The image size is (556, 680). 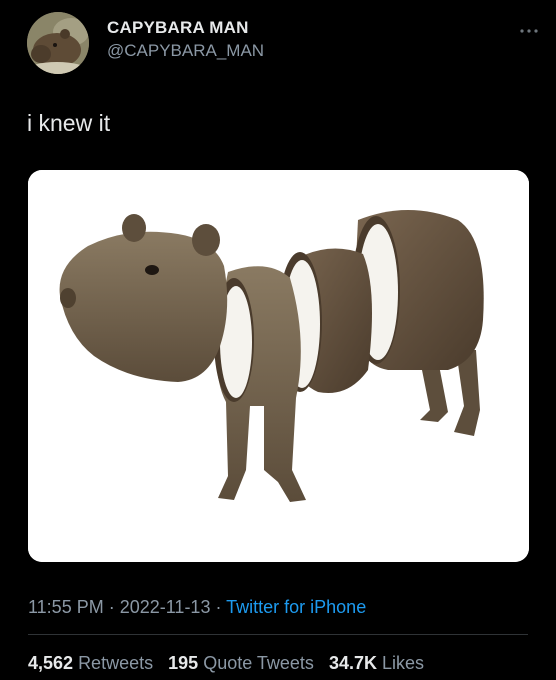 What do you see at coordinates (165, 607) in the screenshot?
I see `tweet-date: 2022-11-13` at bounding box center [165, 607].